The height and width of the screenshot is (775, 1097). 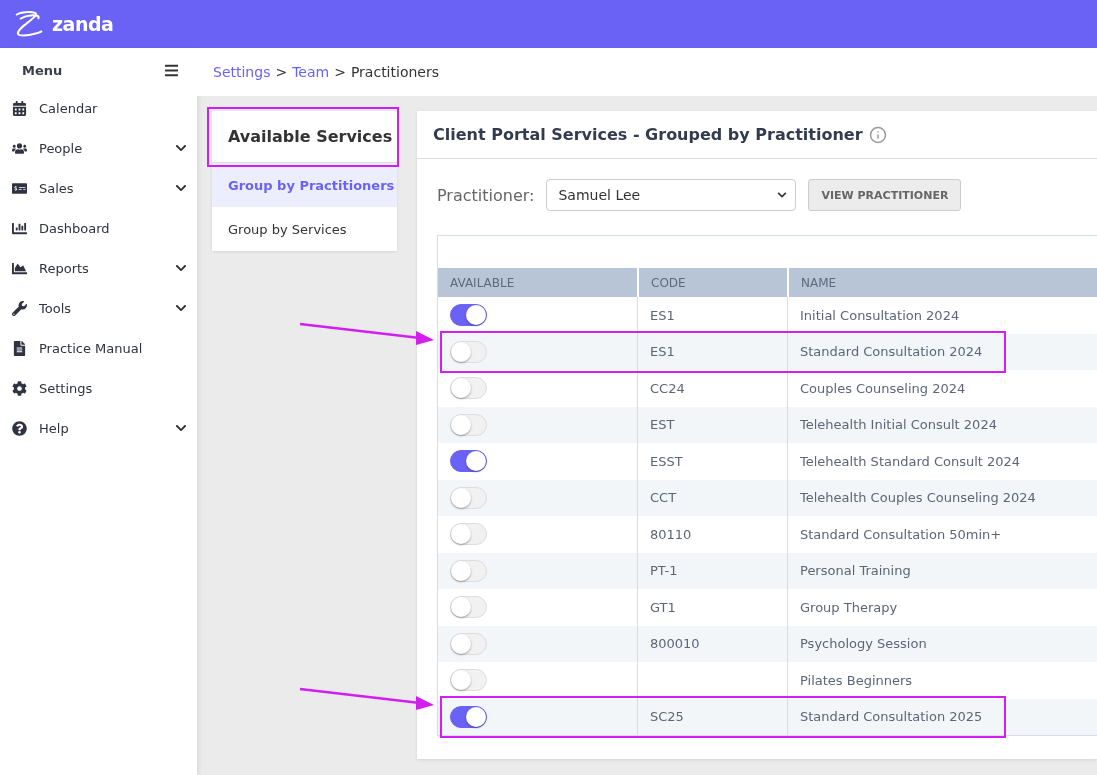 I want to click on menu-title: Menu, so click(x=42, y=70).